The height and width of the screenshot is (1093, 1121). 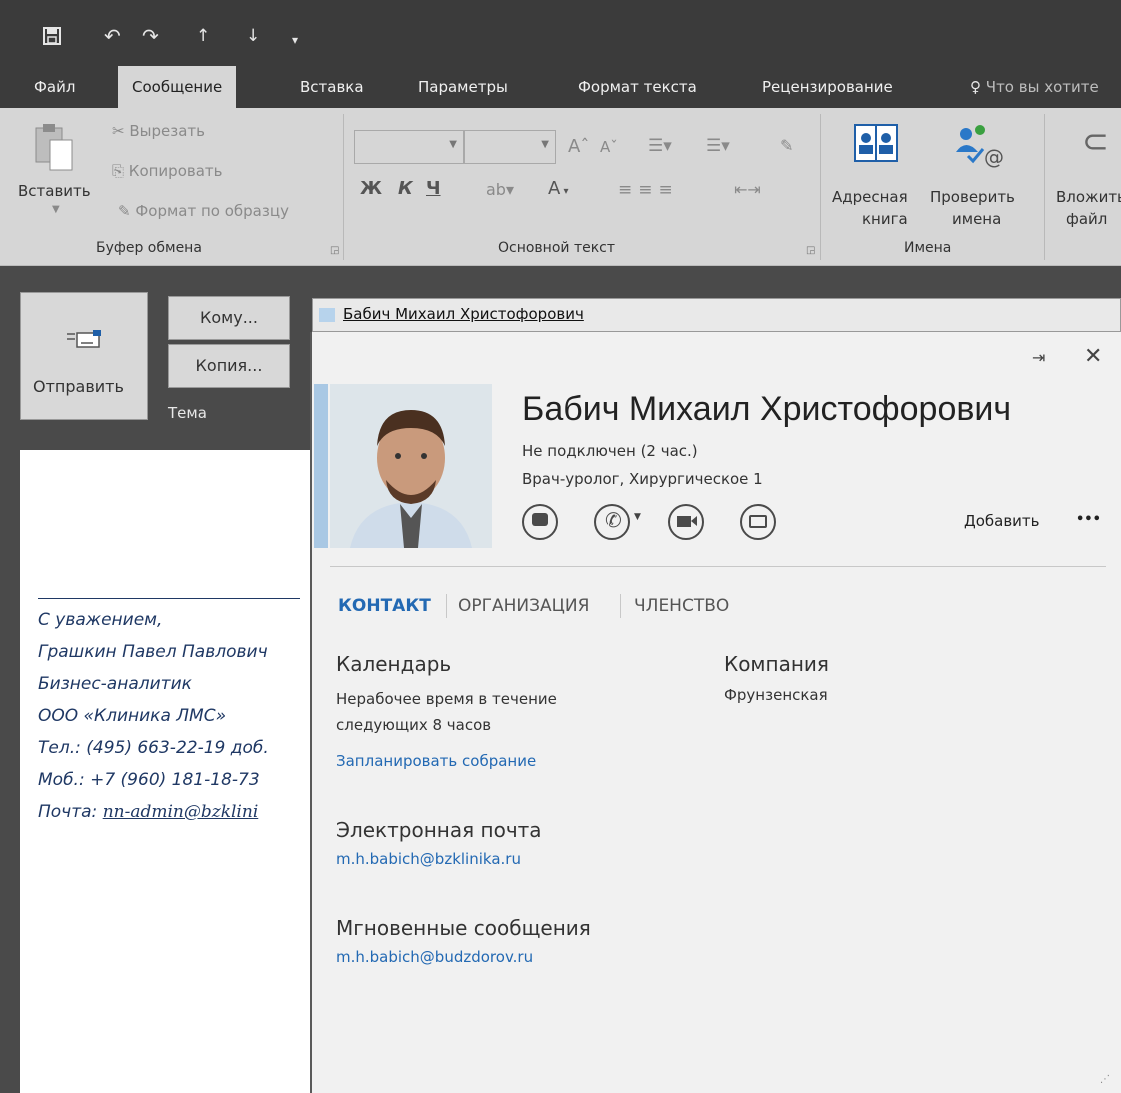 I want to click on calendar-line-2: следующих 8 часов, so click(x=414, y=725).